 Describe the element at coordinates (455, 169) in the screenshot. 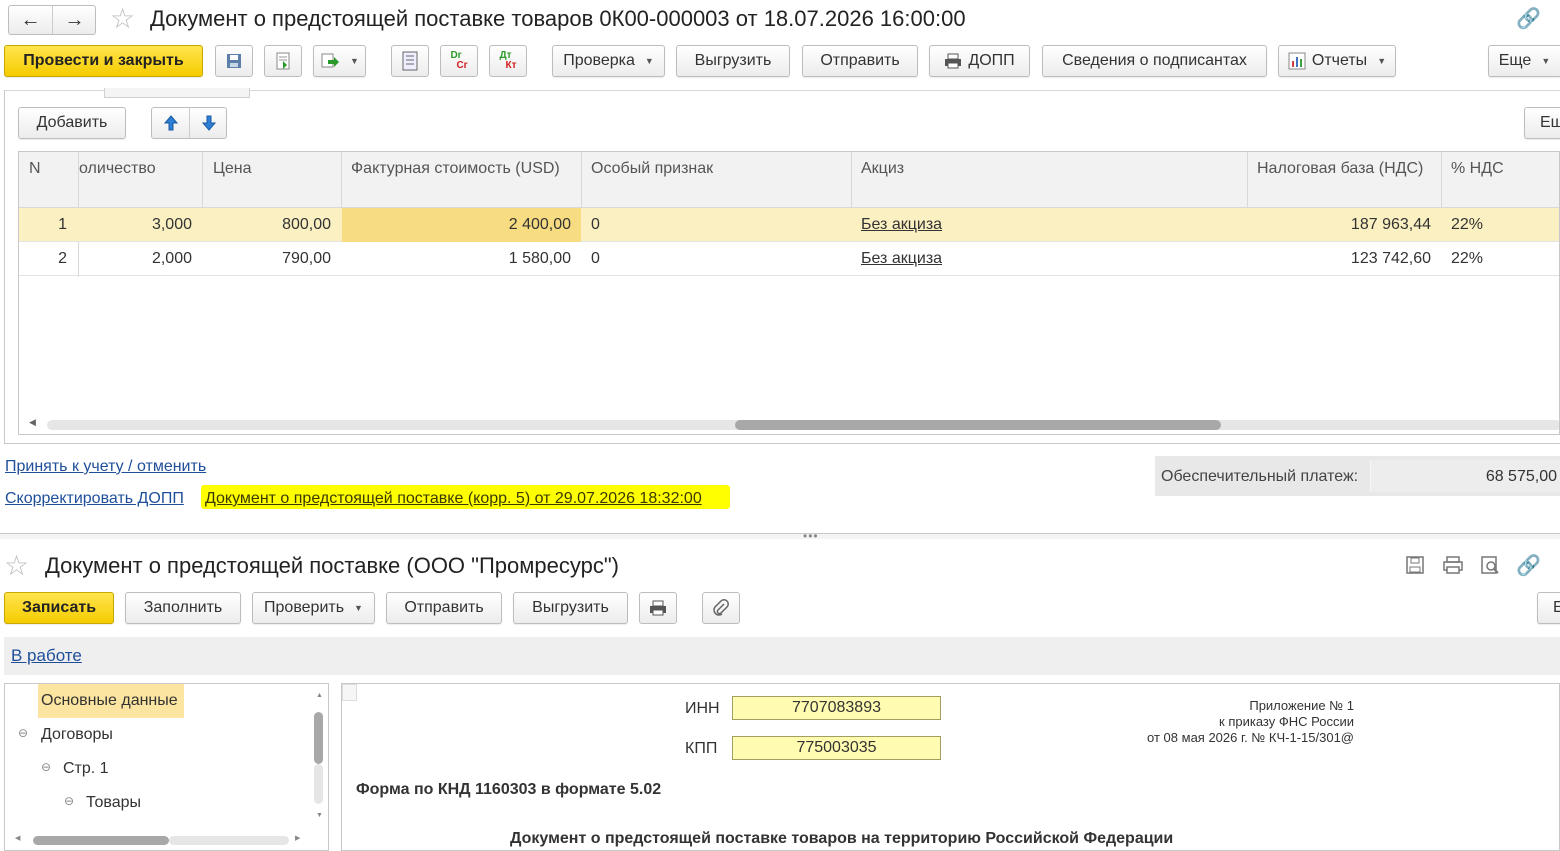

I see `column-header-invoice-cost: Фактурная стоимость (USD)` at that location.